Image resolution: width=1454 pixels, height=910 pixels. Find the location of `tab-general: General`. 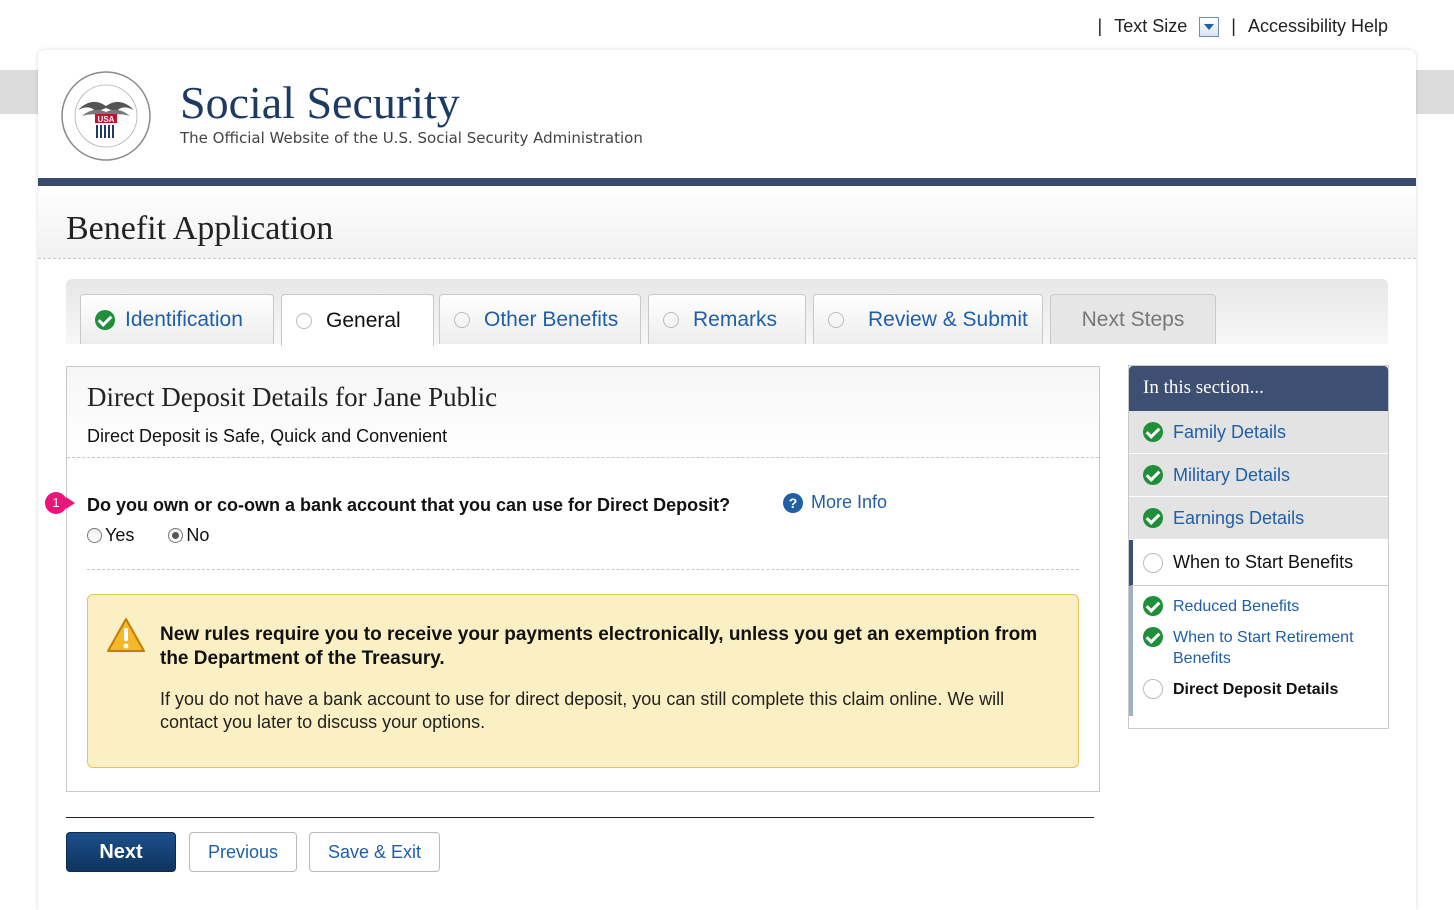

tab-general: General is located at coordinates (357, 320).